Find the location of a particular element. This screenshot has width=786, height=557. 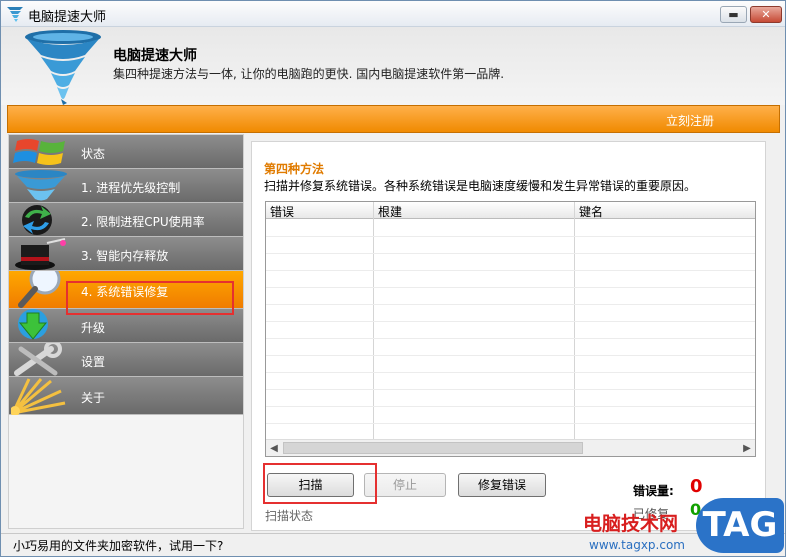

window-title: 电脑提速大师 is located at coordinates (67, 17).